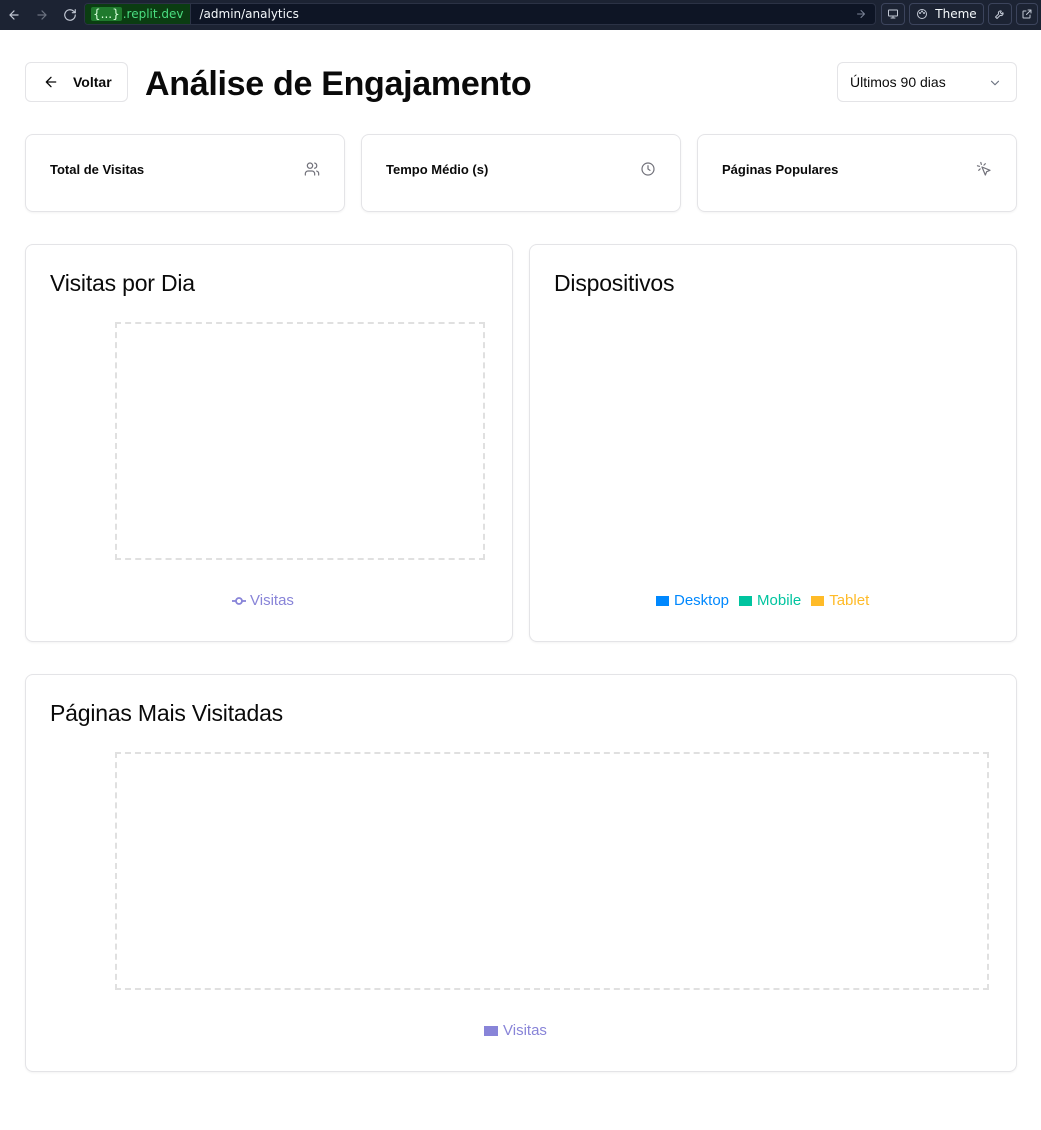  I want to click on monitor-icon, so click(893, 14).